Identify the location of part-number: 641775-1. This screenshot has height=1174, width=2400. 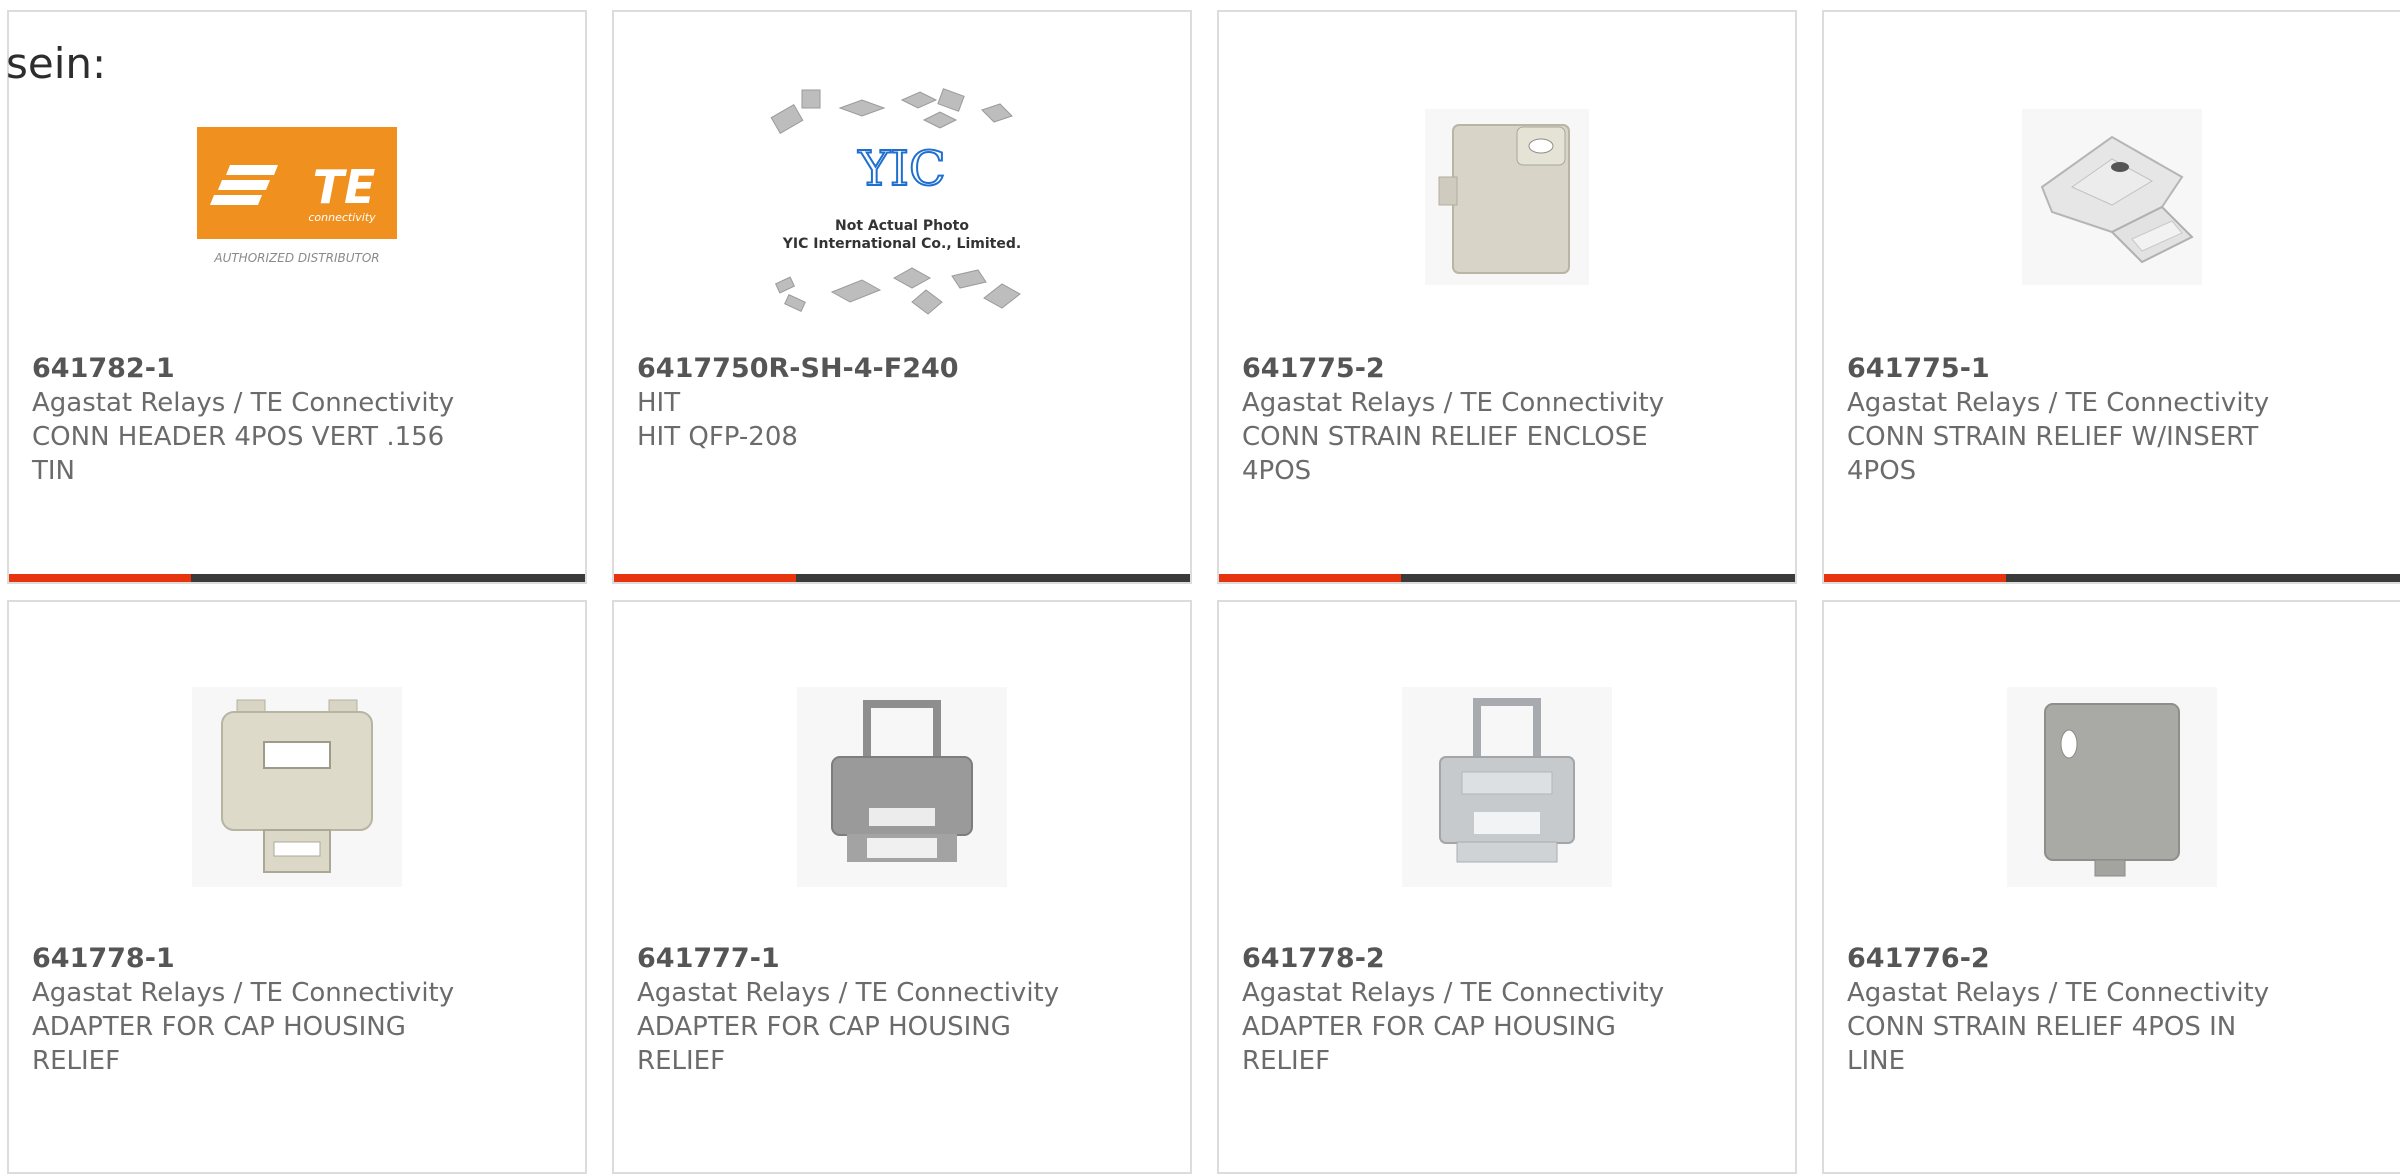
(2113, 369).